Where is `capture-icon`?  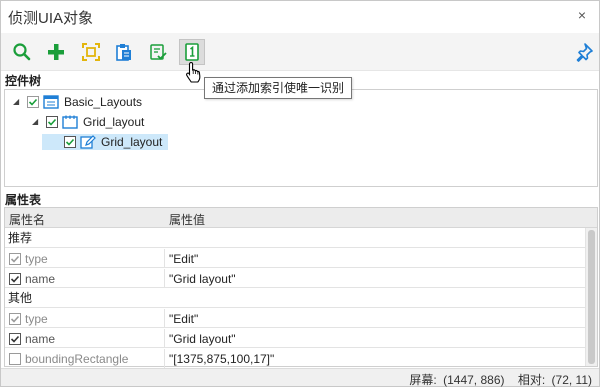 capture-icon is located at coordinates (91, 52).